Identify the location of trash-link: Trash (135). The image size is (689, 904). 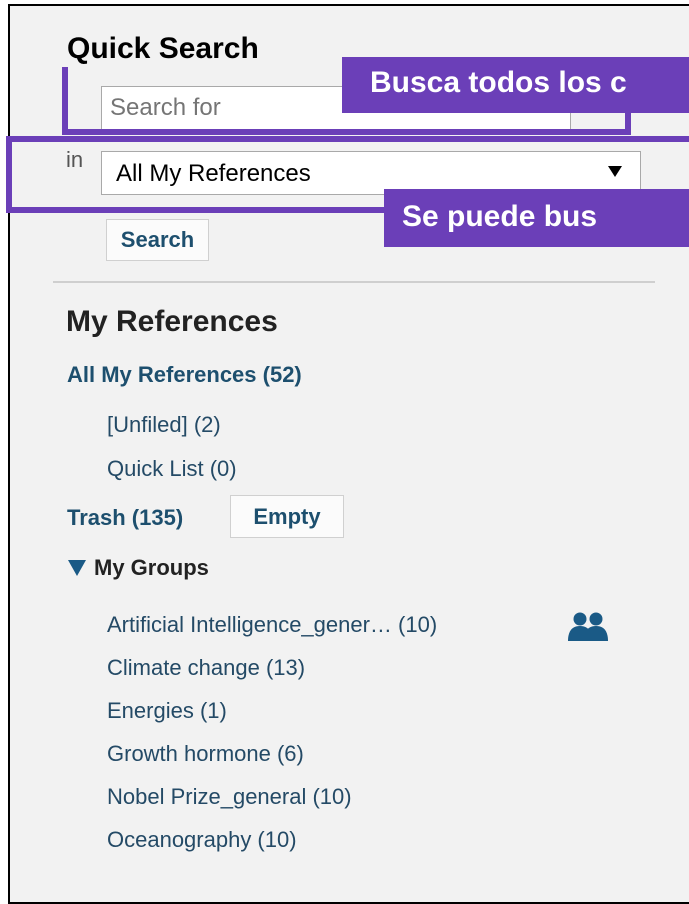
(125, 518).